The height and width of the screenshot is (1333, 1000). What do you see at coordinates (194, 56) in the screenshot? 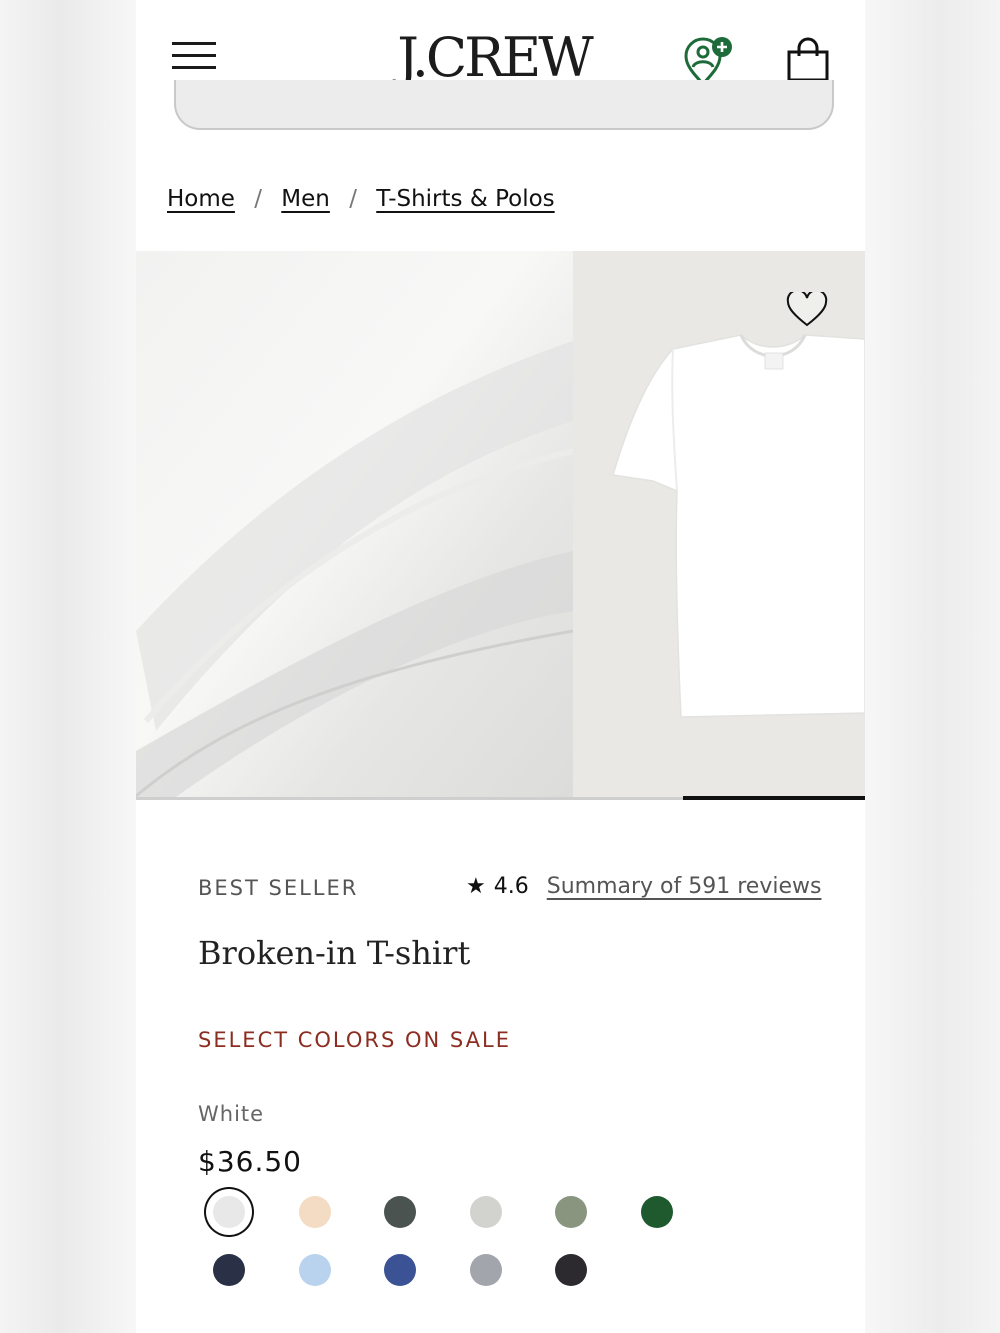
I see `hamburger-menu-icon` at bounding box center [194, 56].